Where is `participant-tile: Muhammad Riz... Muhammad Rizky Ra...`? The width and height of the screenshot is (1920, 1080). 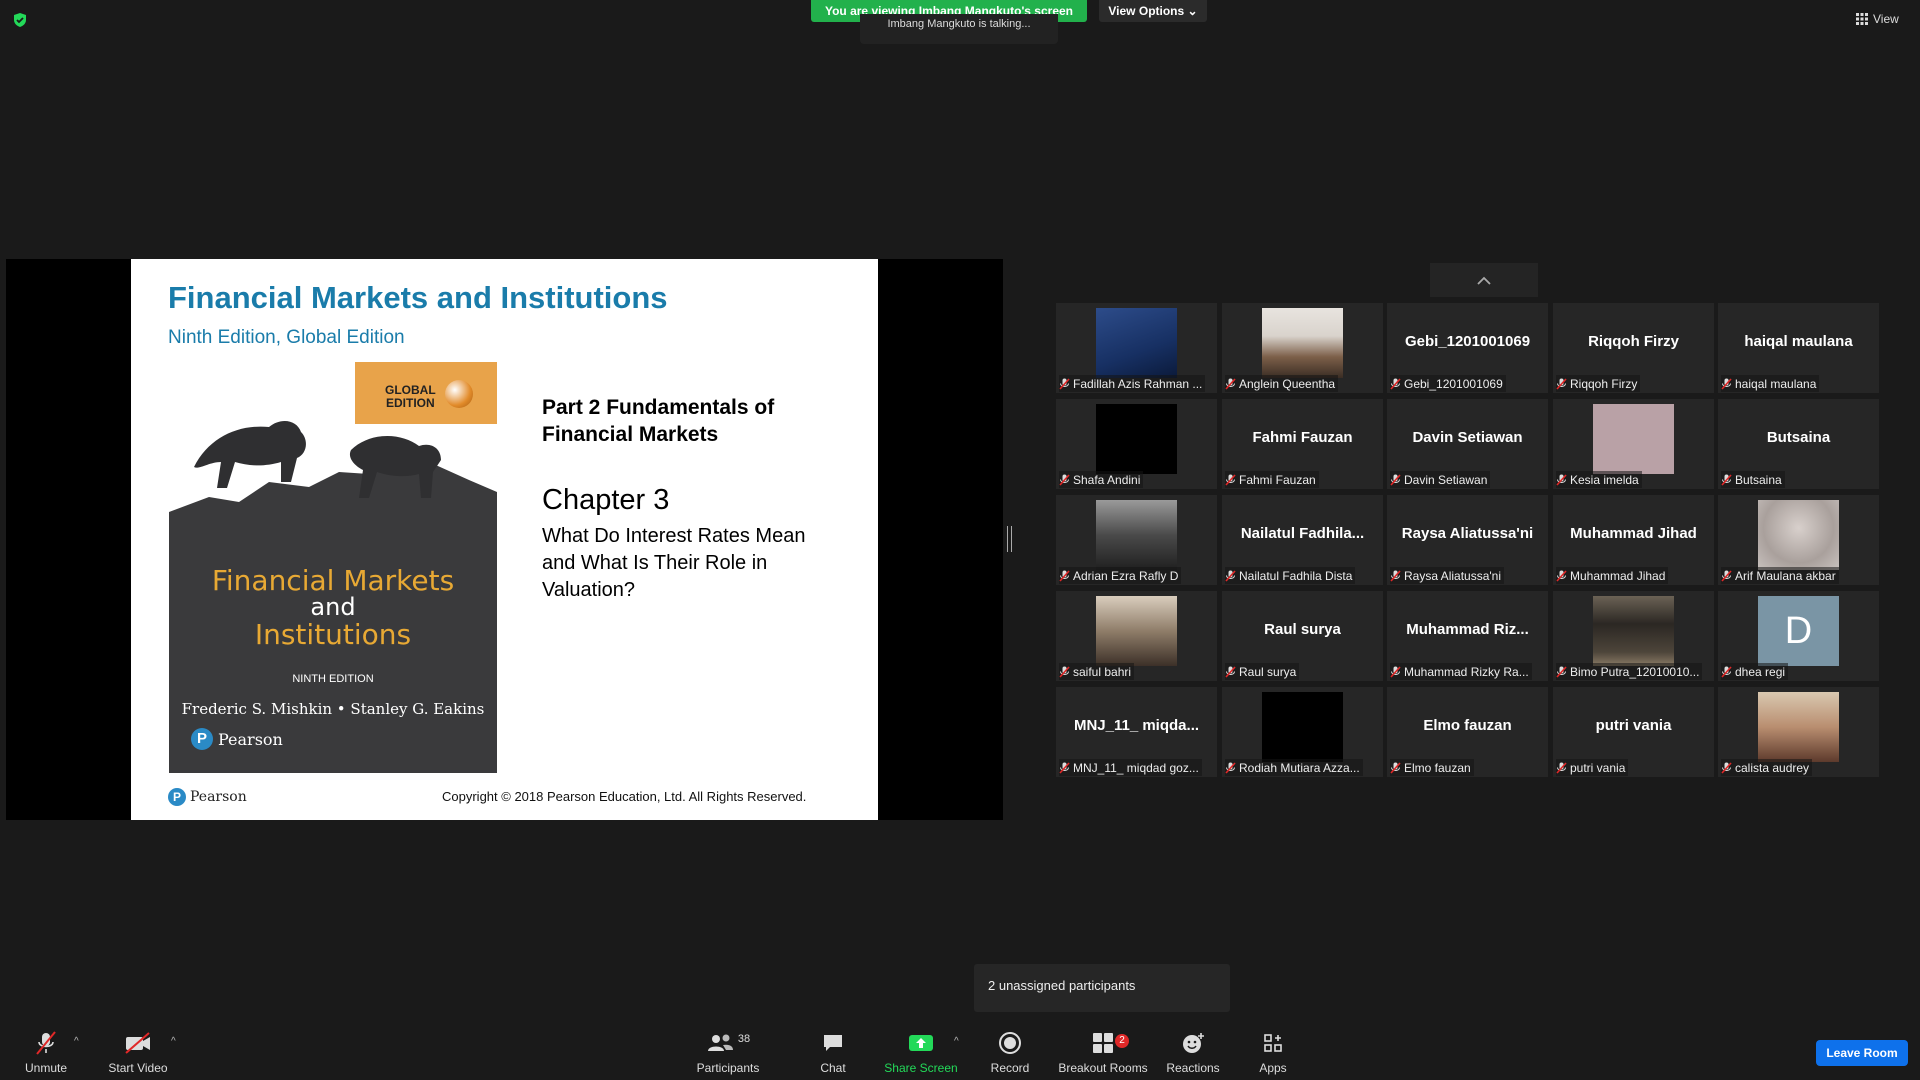 participant-tile: Muhammad Riz... Muhammad Rizky Ra... is located at coordinates (1467, 636).